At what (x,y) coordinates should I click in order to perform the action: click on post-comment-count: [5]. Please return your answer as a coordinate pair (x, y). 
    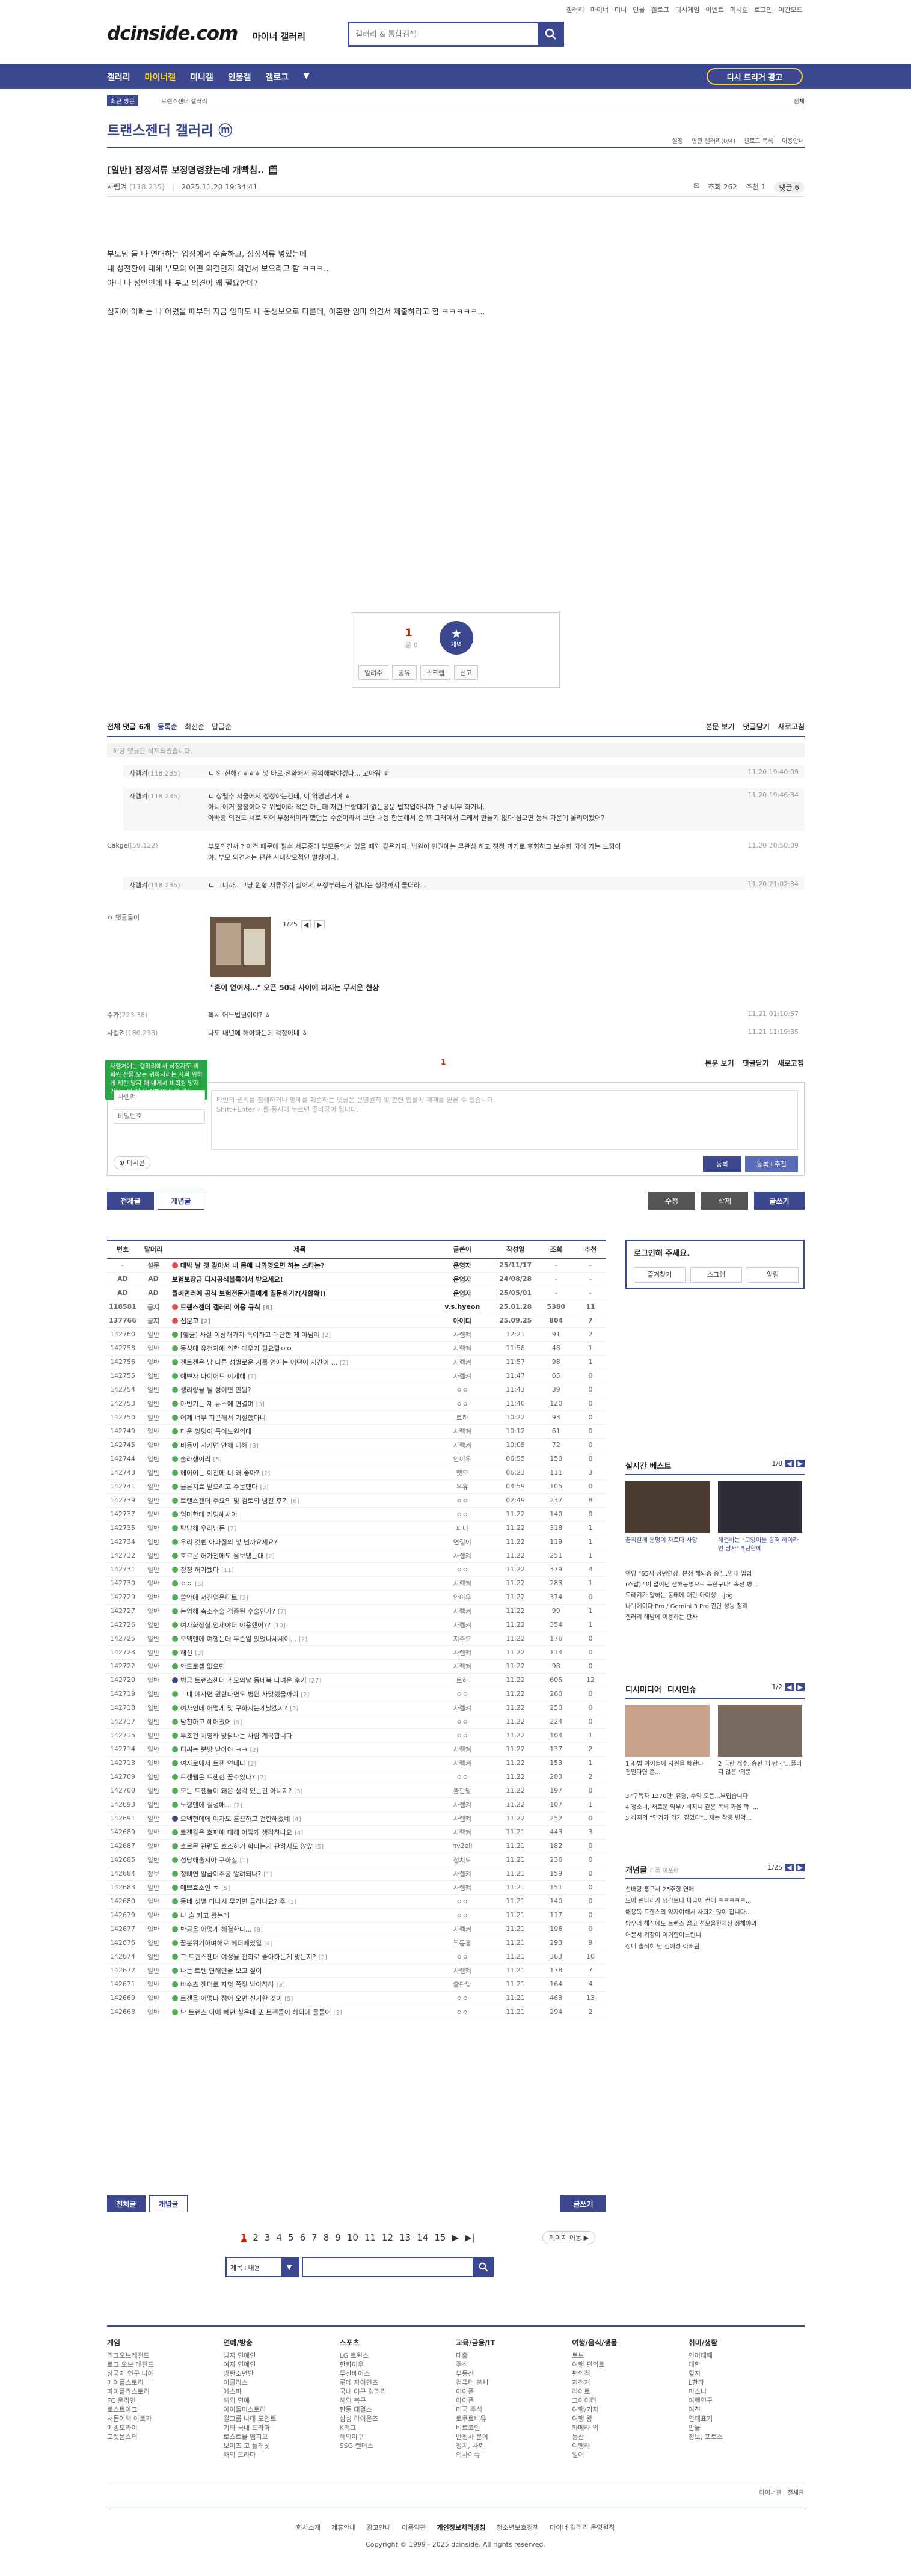
    Looking at the image, I should click on (319, 1847).